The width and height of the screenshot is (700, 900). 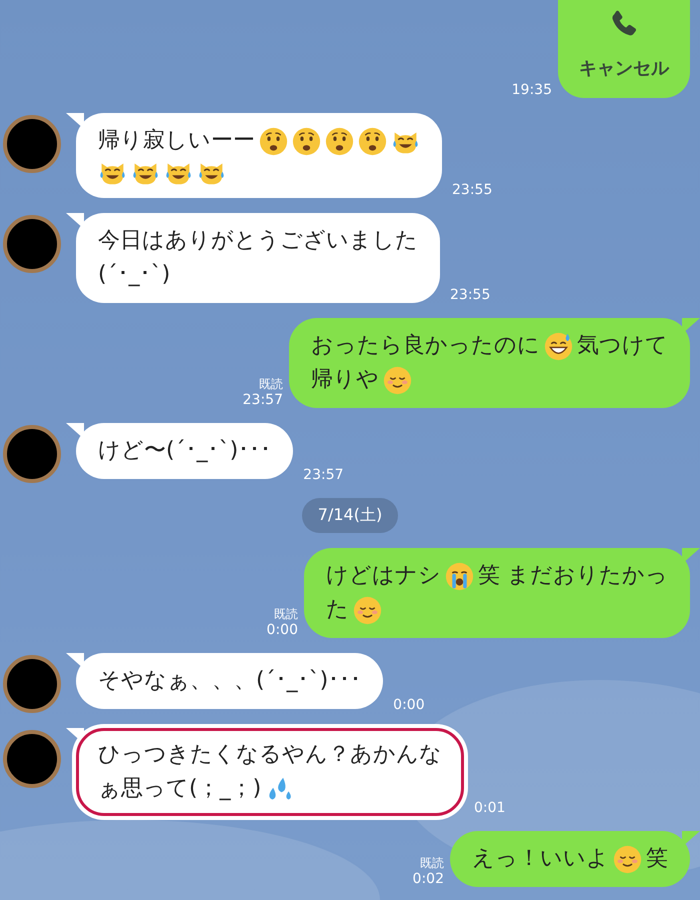 What do you see at coordinates (345, 380) in the screenshot?
I see `message-text: 帰りや` at bounding box center [345, 380].